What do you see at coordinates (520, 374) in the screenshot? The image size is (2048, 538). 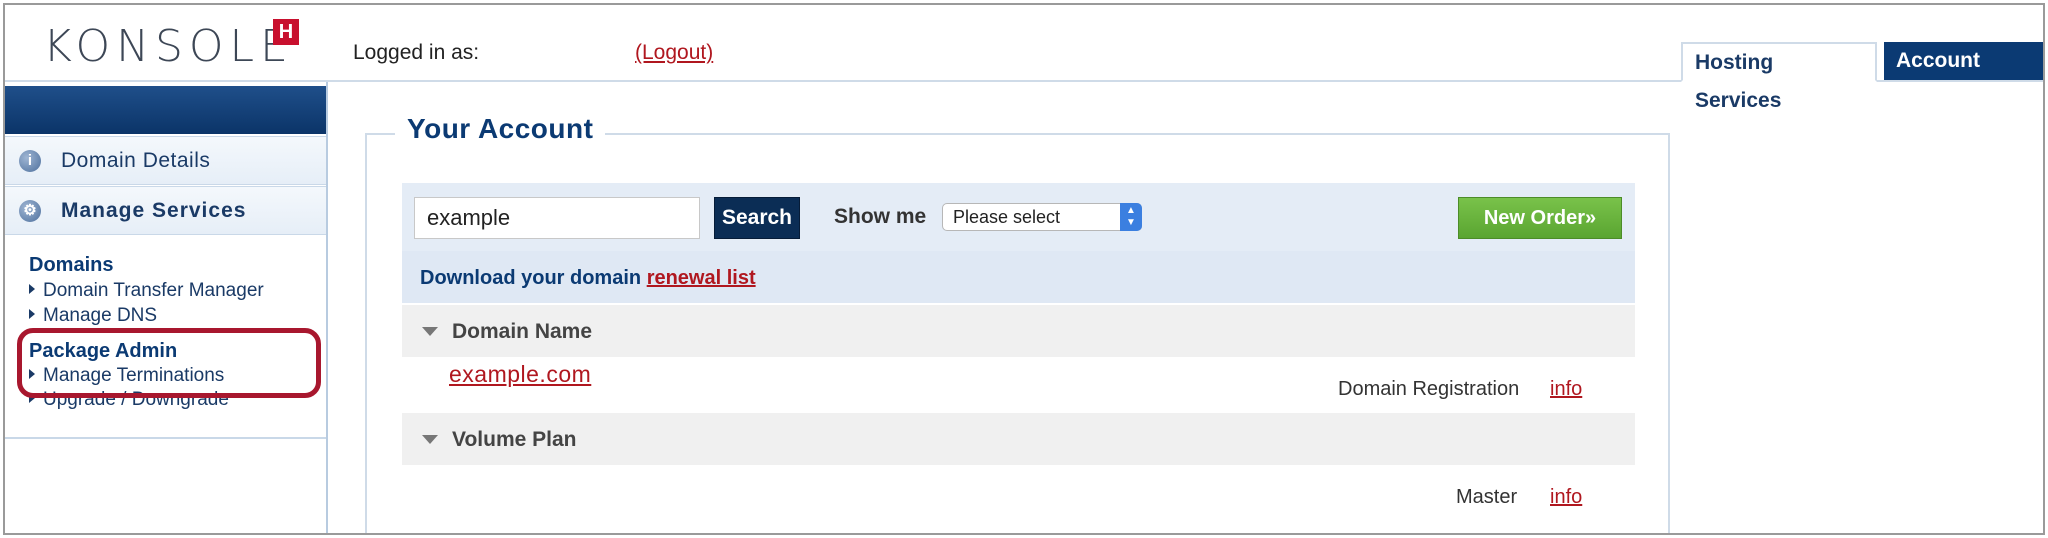 I see `domain-link: example.com` at bounding box center [520, 374].